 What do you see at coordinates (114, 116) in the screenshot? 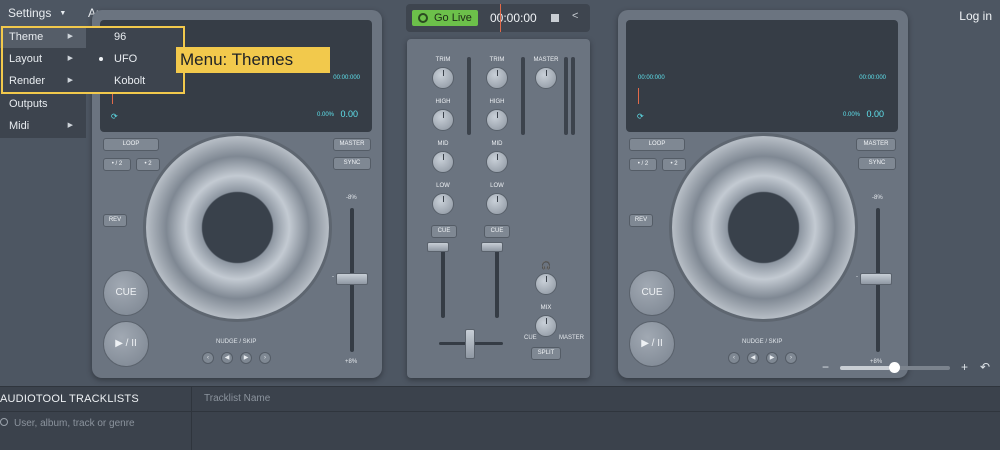
I see `loop-icon: ⟳` at bounding box center [114, 116].